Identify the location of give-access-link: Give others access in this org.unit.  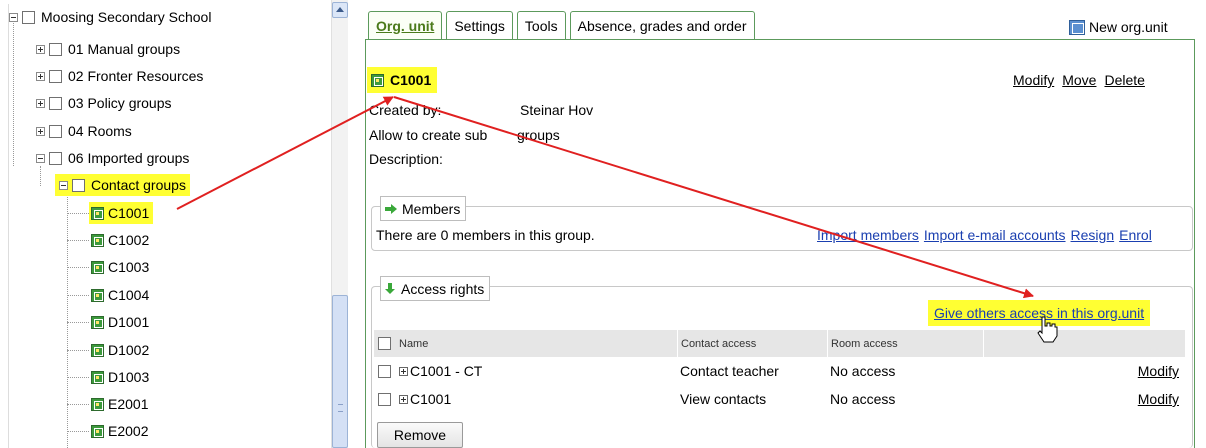
(1039, 313).